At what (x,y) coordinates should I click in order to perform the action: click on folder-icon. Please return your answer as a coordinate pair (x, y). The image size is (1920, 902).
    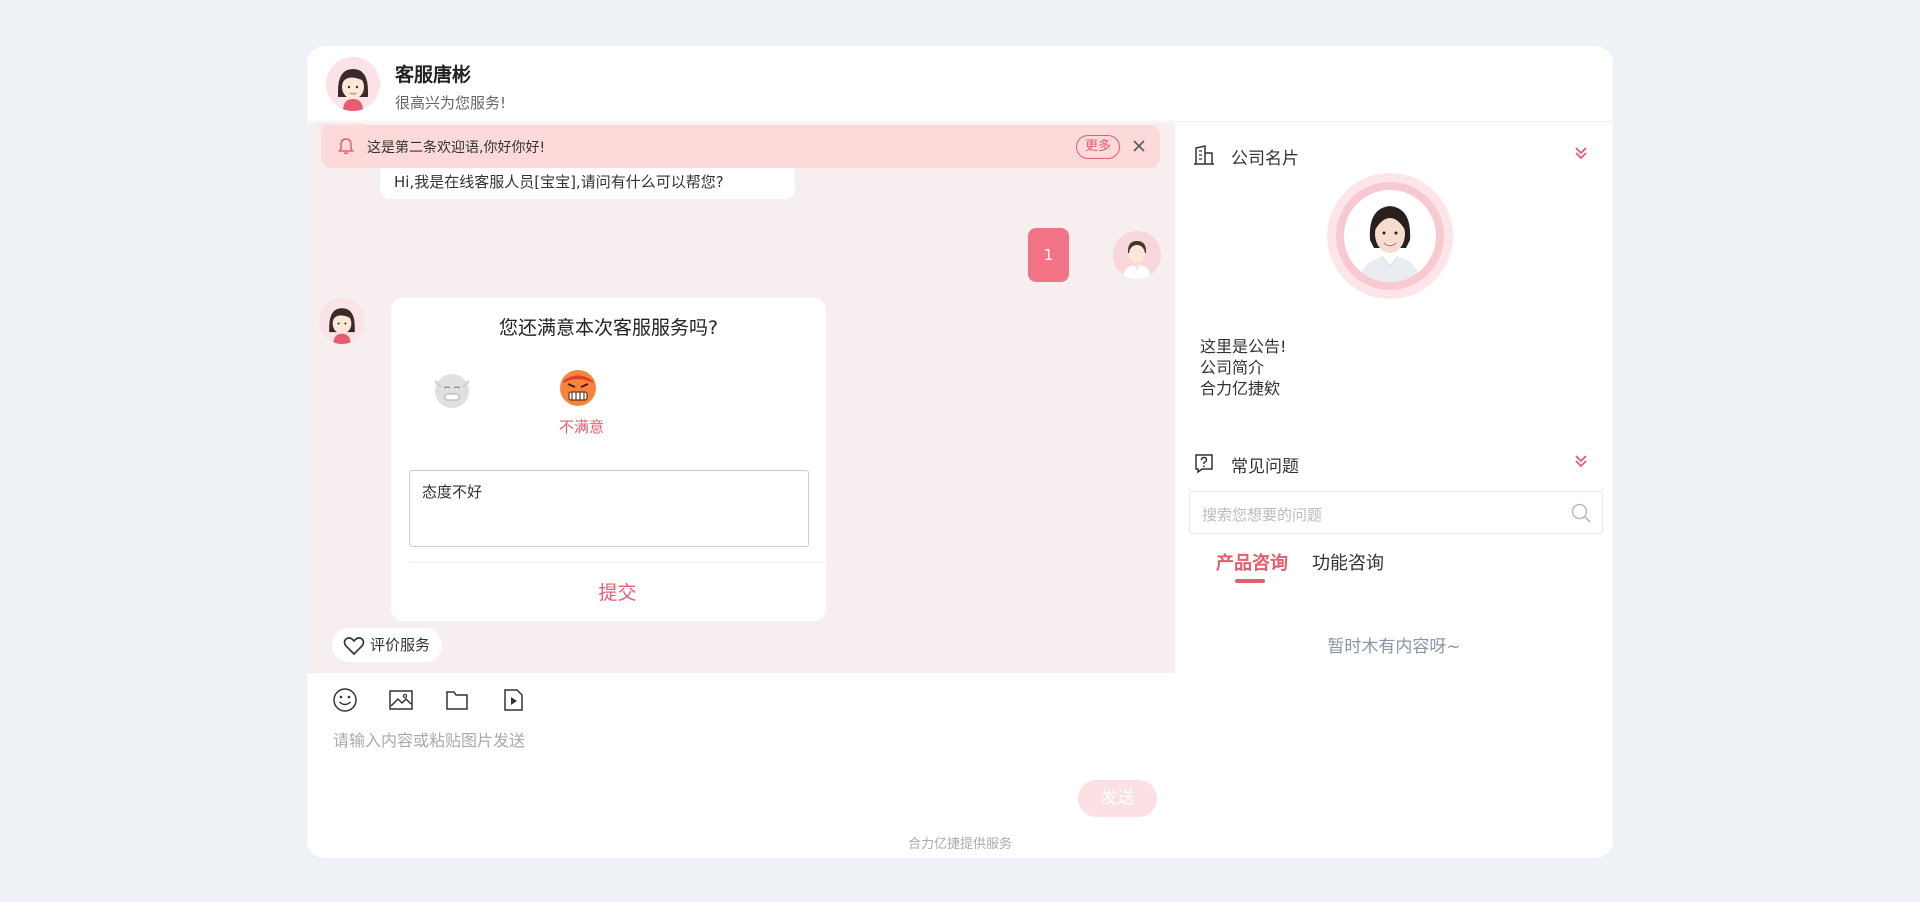
    Looking at the image, I should click on (457, 700).